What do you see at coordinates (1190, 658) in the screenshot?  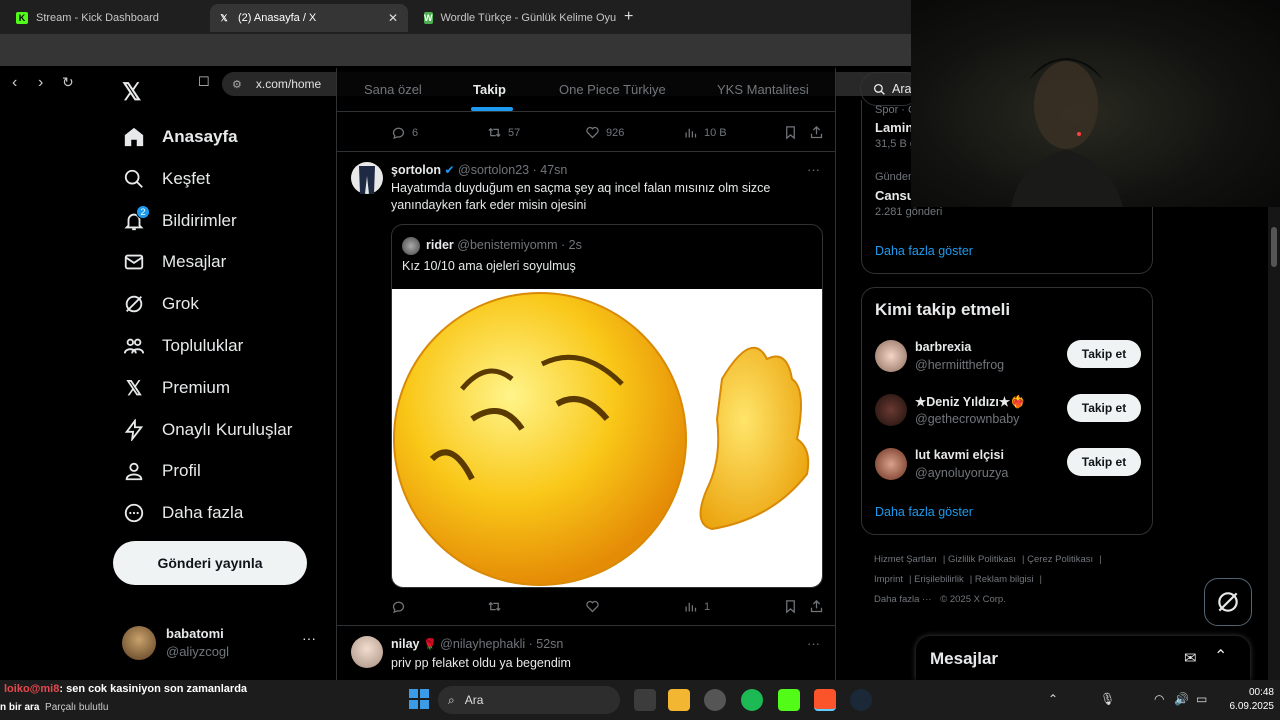 I see `new-message-icon: ✉` at bounding box center [1190, 658].